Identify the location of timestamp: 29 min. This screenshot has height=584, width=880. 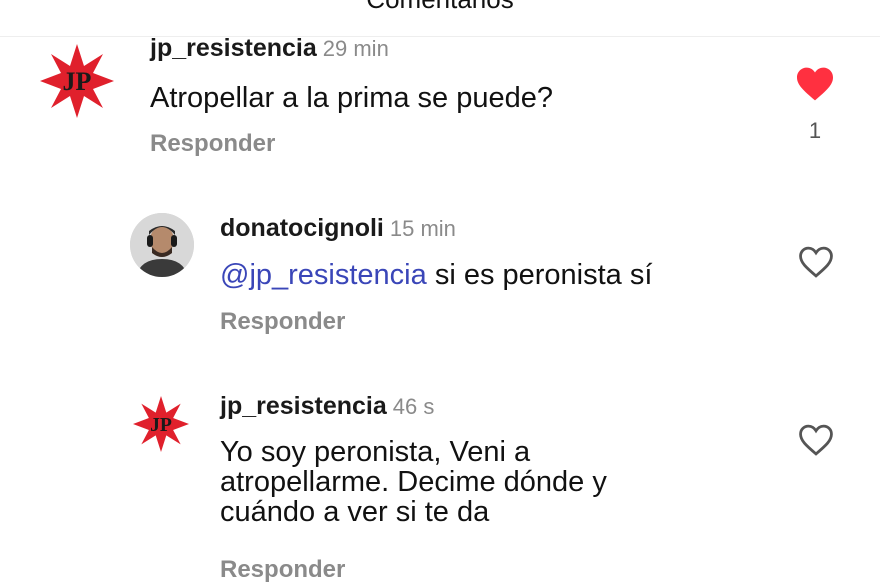
(355, 48).